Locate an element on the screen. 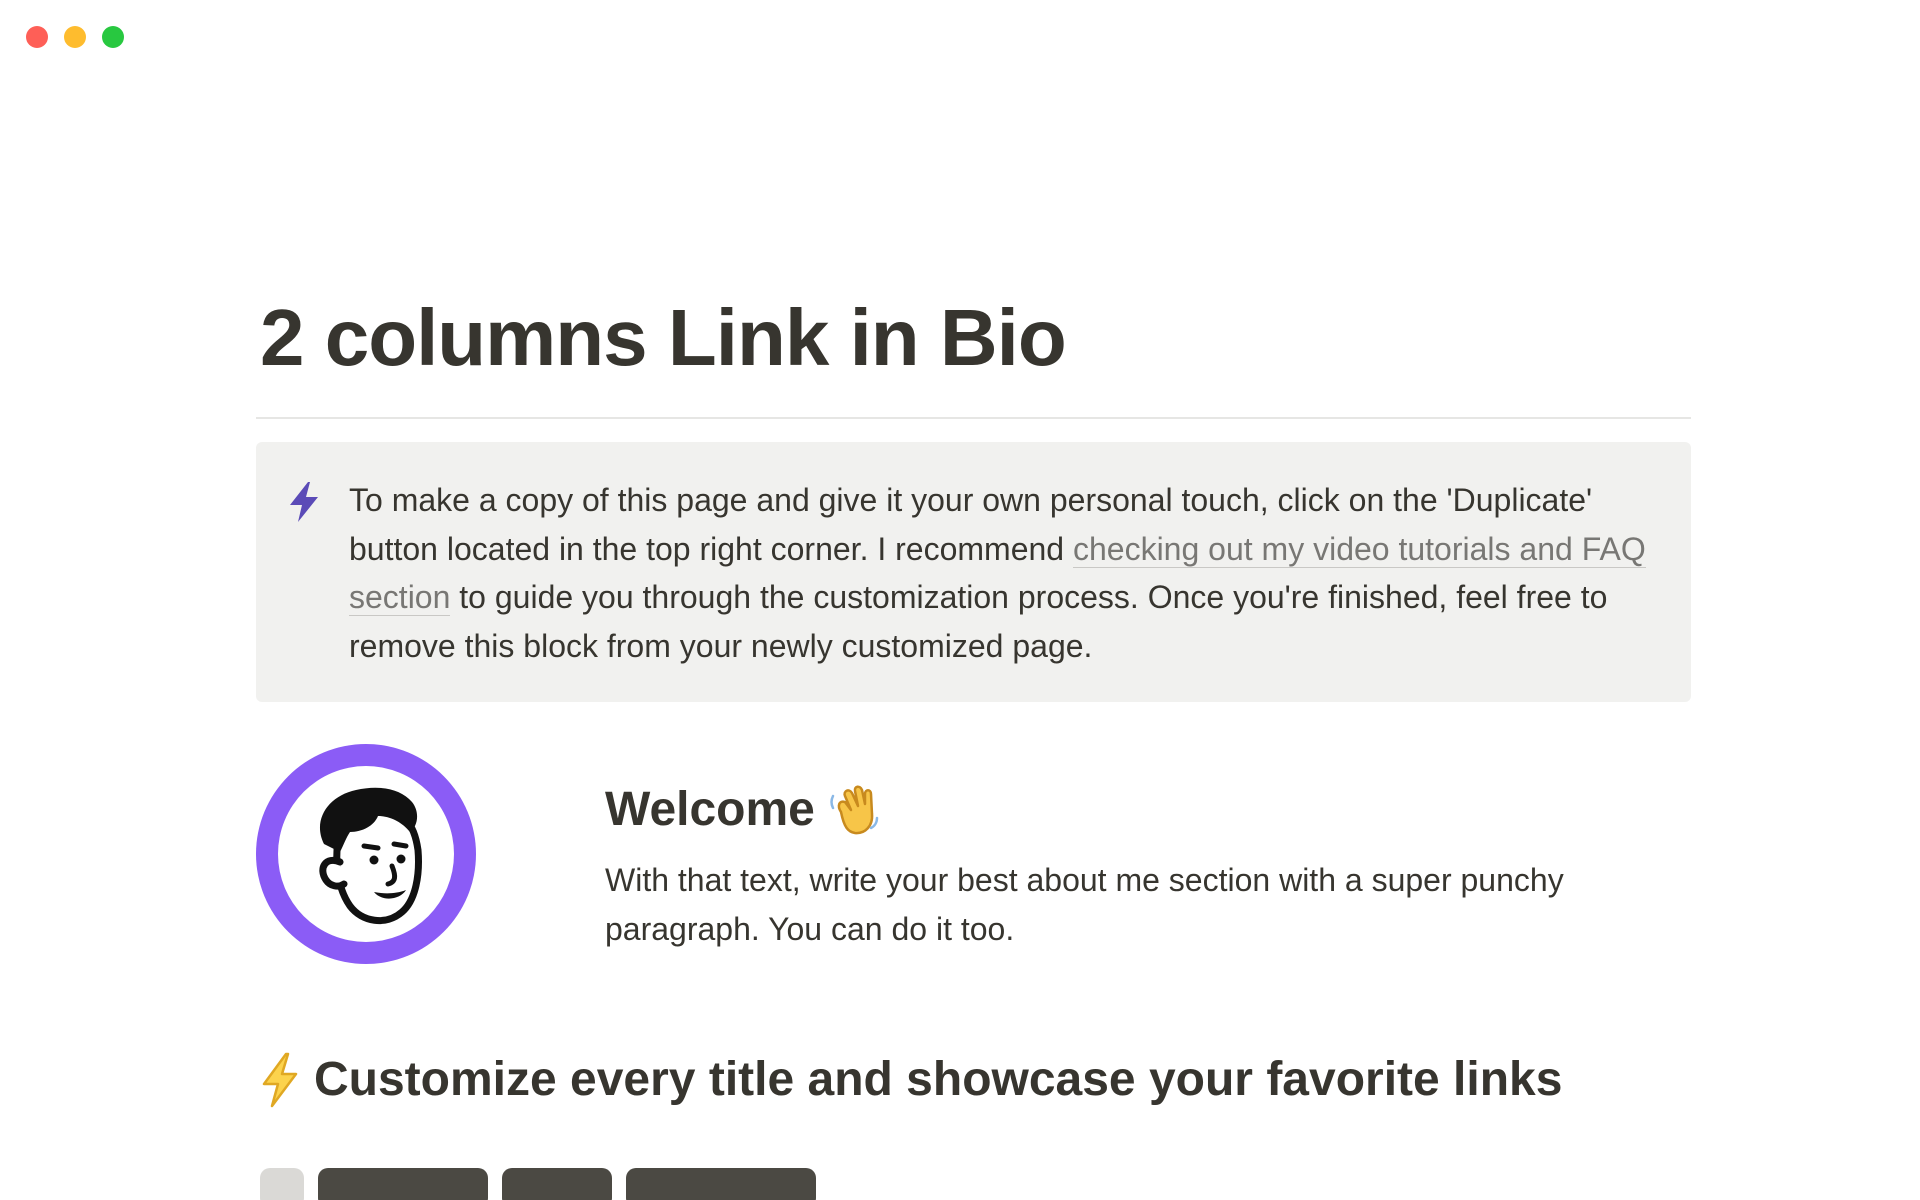  zoom-window-button is located at coordinates (113, 37).